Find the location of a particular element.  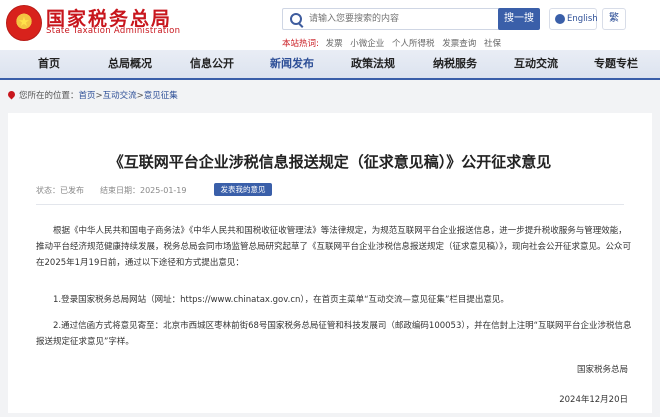

nav-item-overview: 总局概况 is located at coordinates (130, 64).